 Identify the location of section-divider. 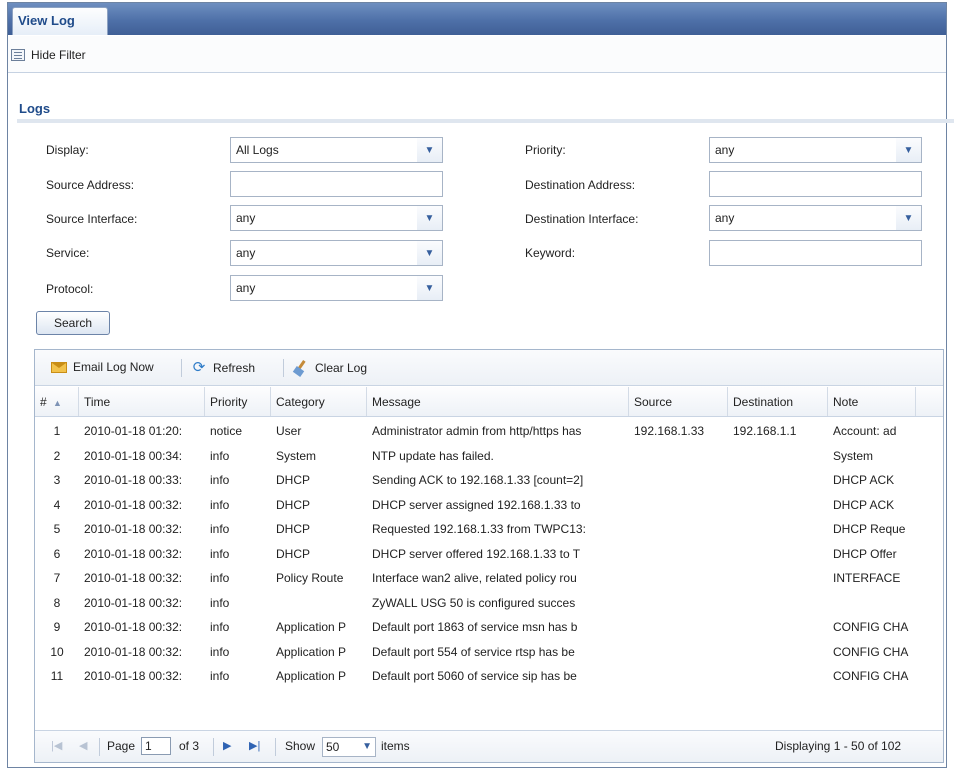
(485, 121).